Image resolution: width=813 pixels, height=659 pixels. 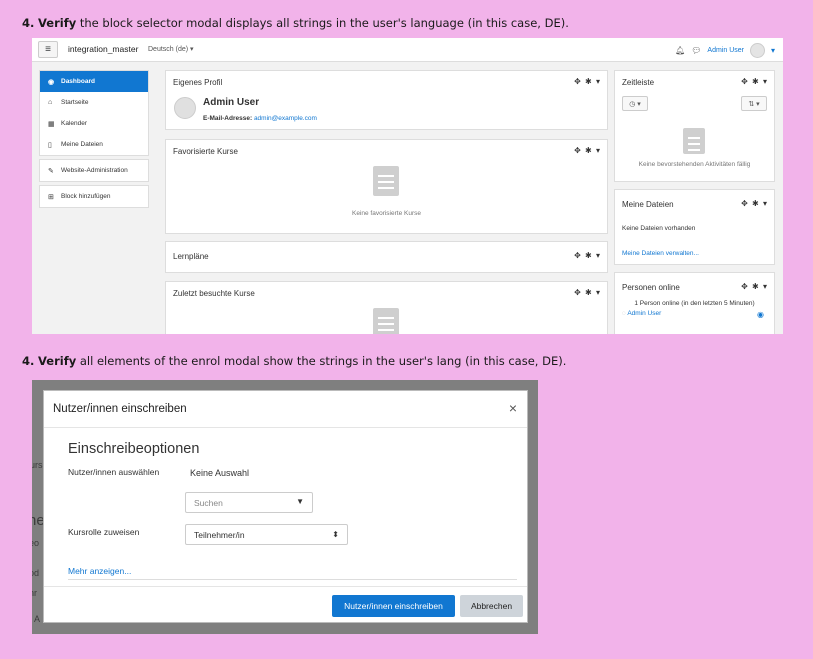 What do you see at coordinates (696, 50) in the screenshot?
I see `message-icon: 💬︎` at bounding box center [696, 50].